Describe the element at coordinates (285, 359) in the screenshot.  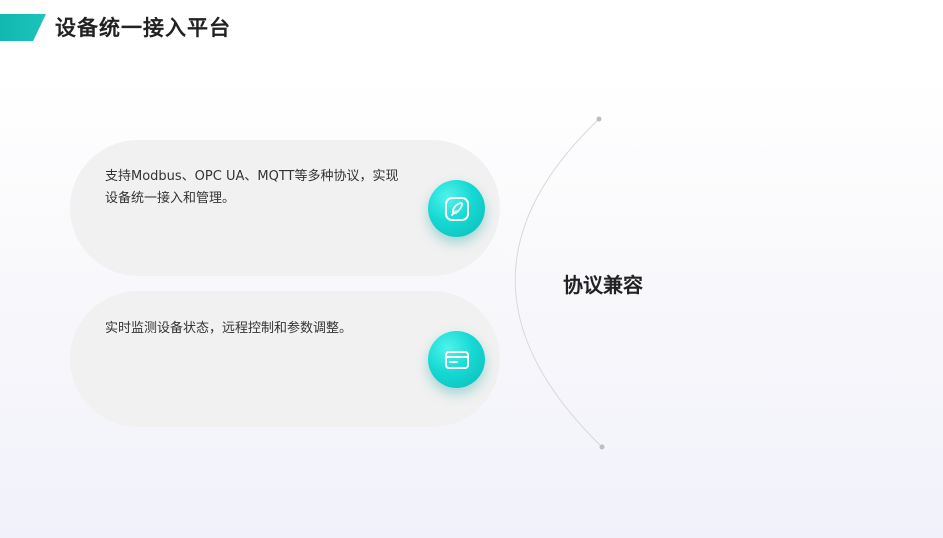
I see `feature-card-monitoring: 实时监测设备状态，远程控制和参数调整。` at that location.